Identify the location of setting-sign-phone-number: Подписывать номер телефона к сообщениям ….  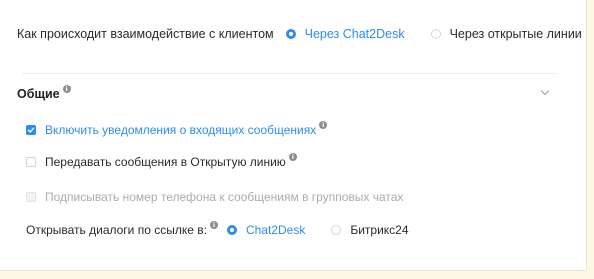
(214, 197).